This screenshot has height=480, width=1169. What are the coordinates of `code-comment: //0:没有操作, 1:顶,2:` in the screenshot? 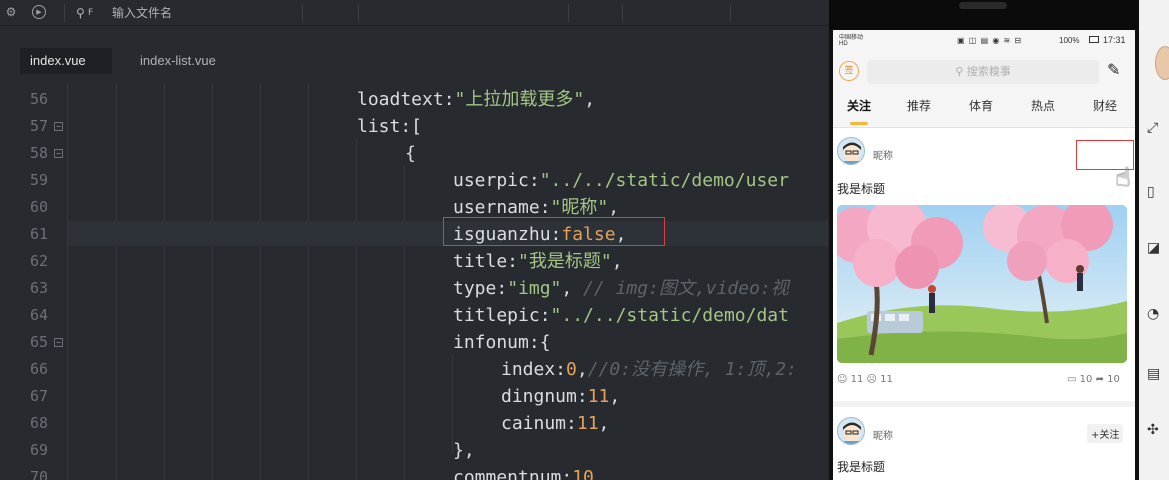 It's located at (692, 369).